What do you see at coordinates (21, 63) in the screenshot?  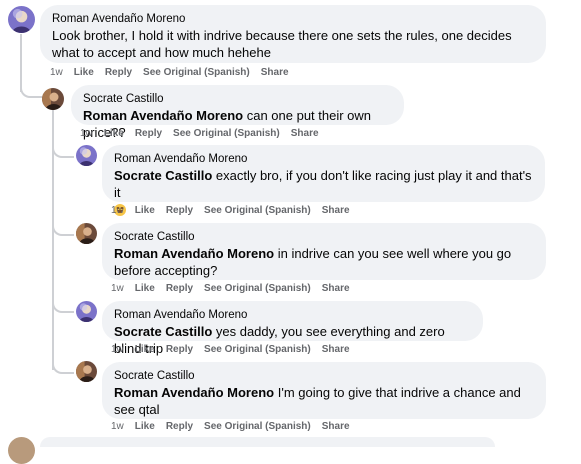 I see `thread-line-main` at bounding box center [21, 63].